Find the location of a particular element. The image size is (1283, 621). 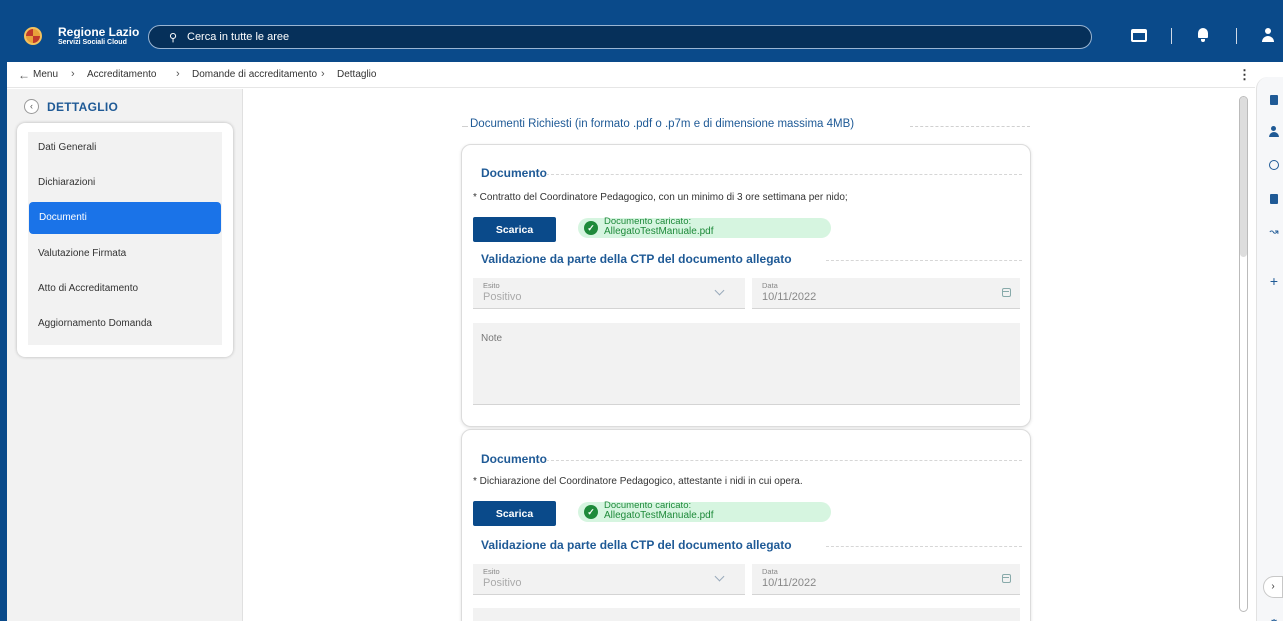

scrollbar-thumb is located at coordinates (1243, 177).